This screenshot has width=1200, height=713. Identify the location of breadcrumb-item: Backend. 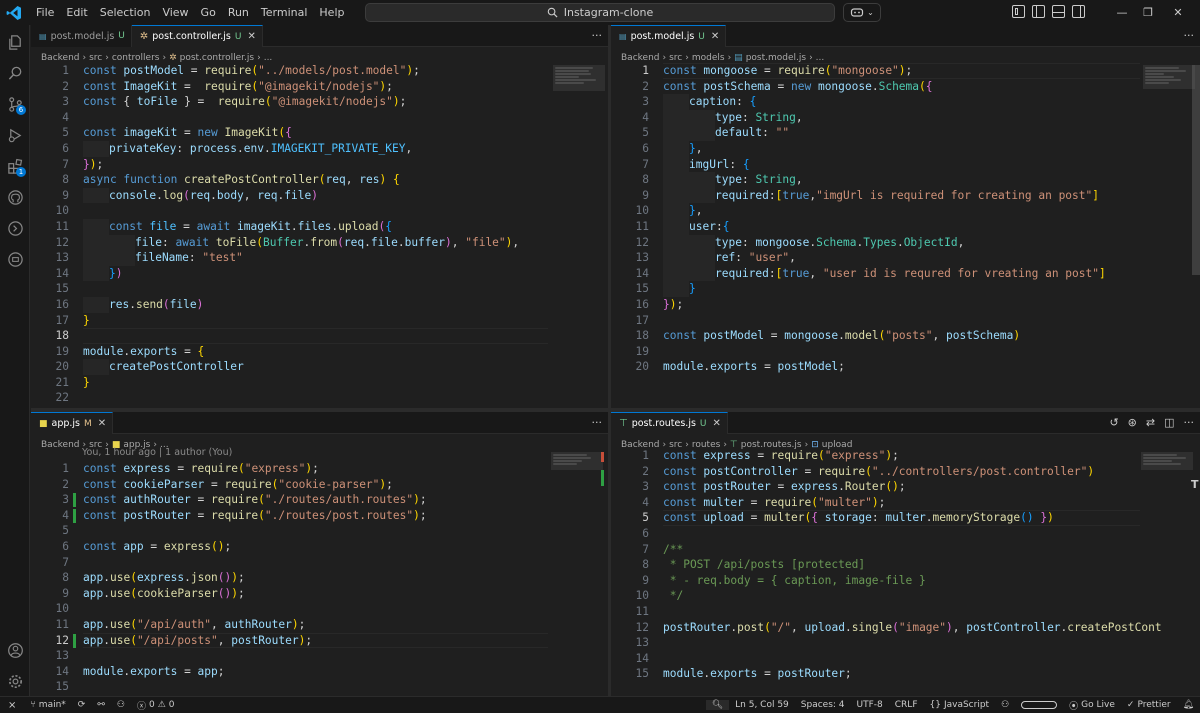
(60, 58).